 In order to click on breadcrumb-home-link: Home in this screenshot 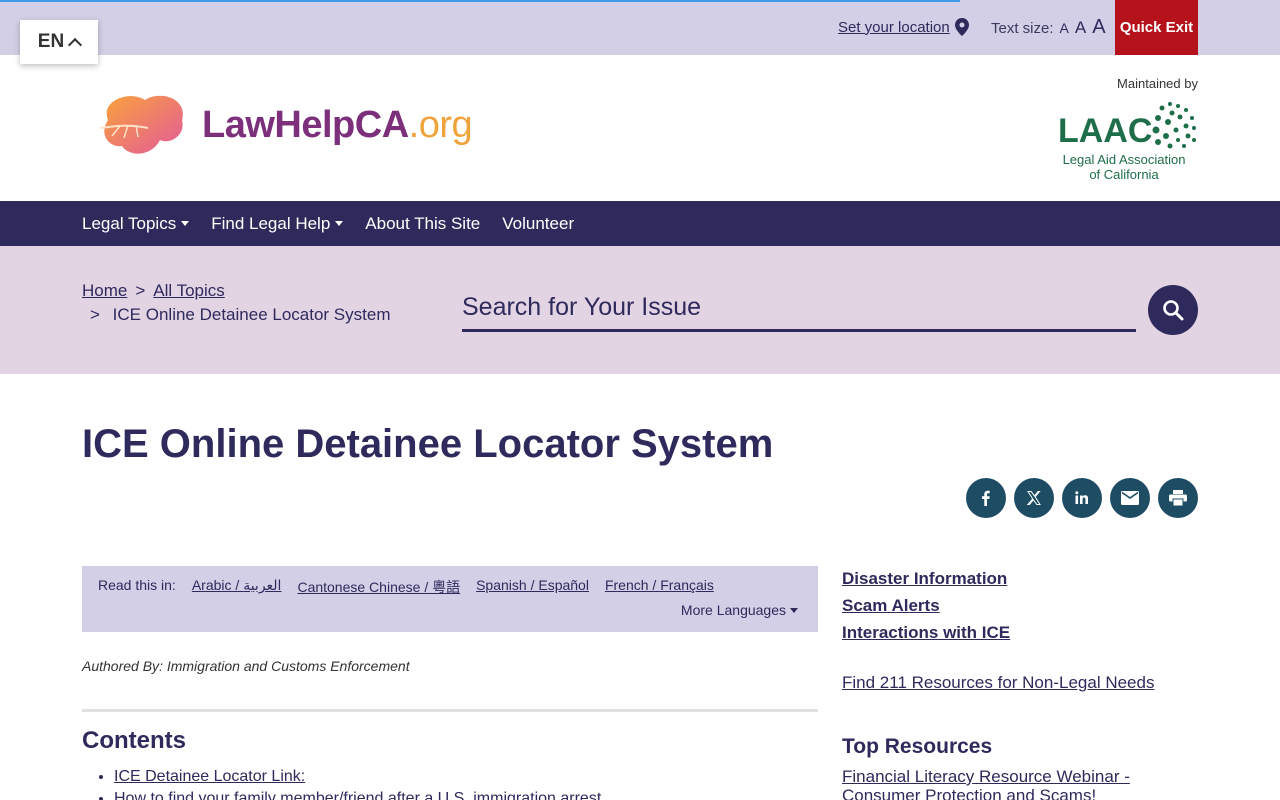, I will do `click(104, 290)`.